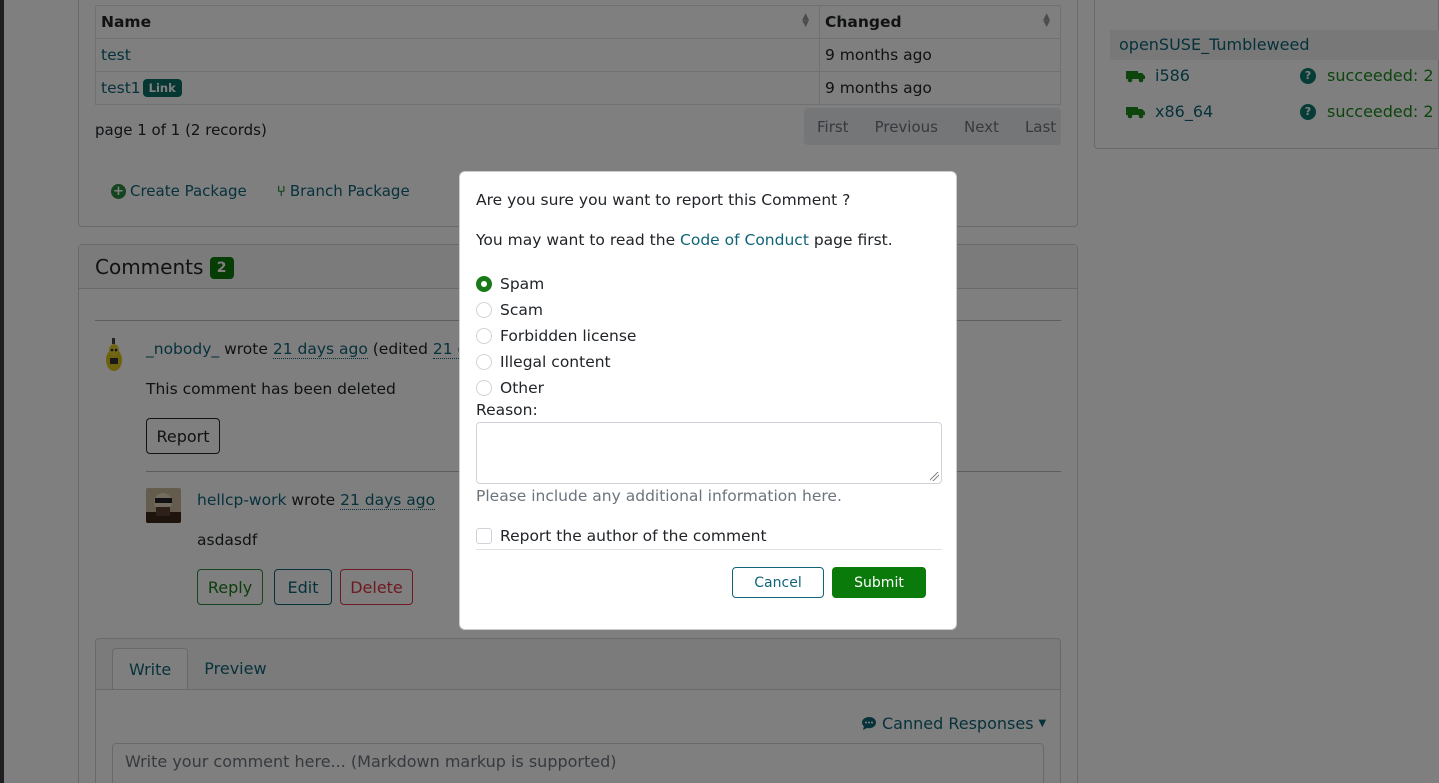  Describe the element at coordinates (507, 410) in the screenshot. I see `reason-label: Reason:` at that location.